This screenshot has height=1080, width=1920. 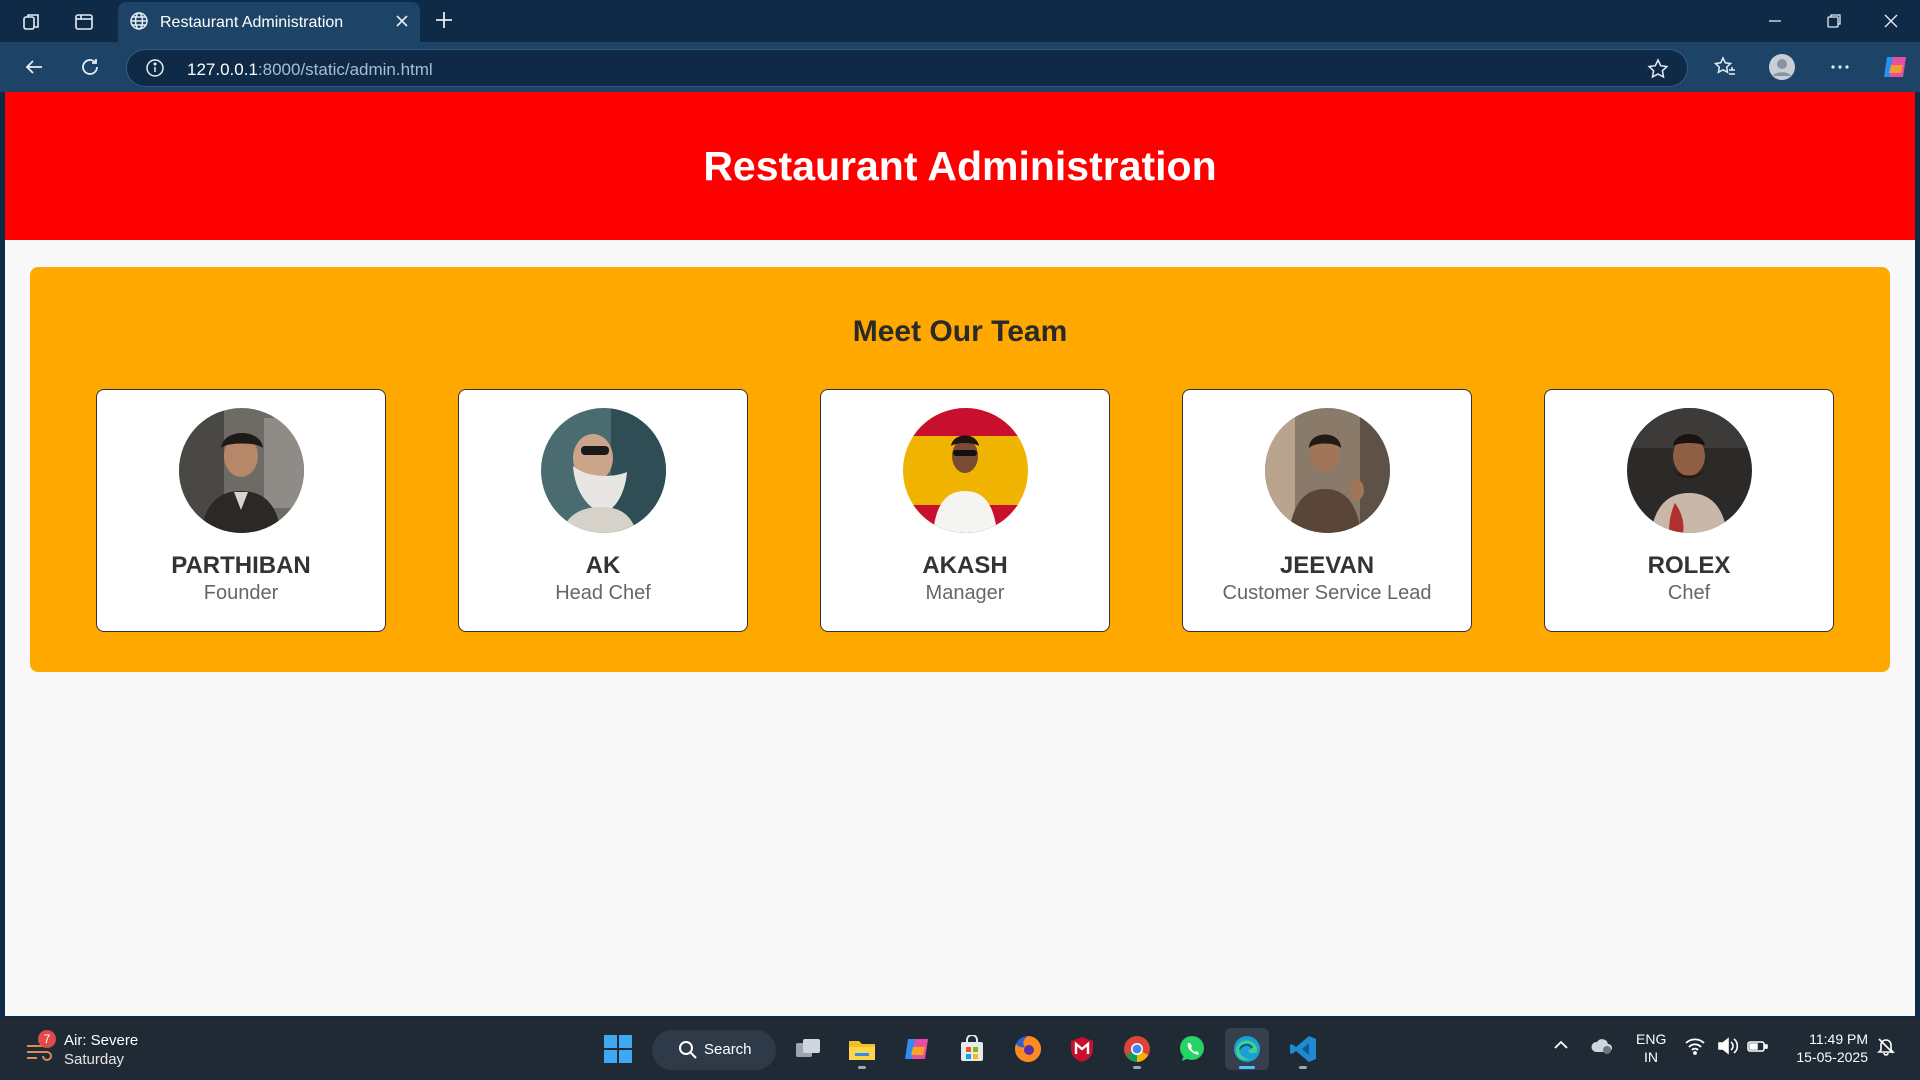 I want to click on weather-label: Air: Severe, so click(x=101, y=1040).